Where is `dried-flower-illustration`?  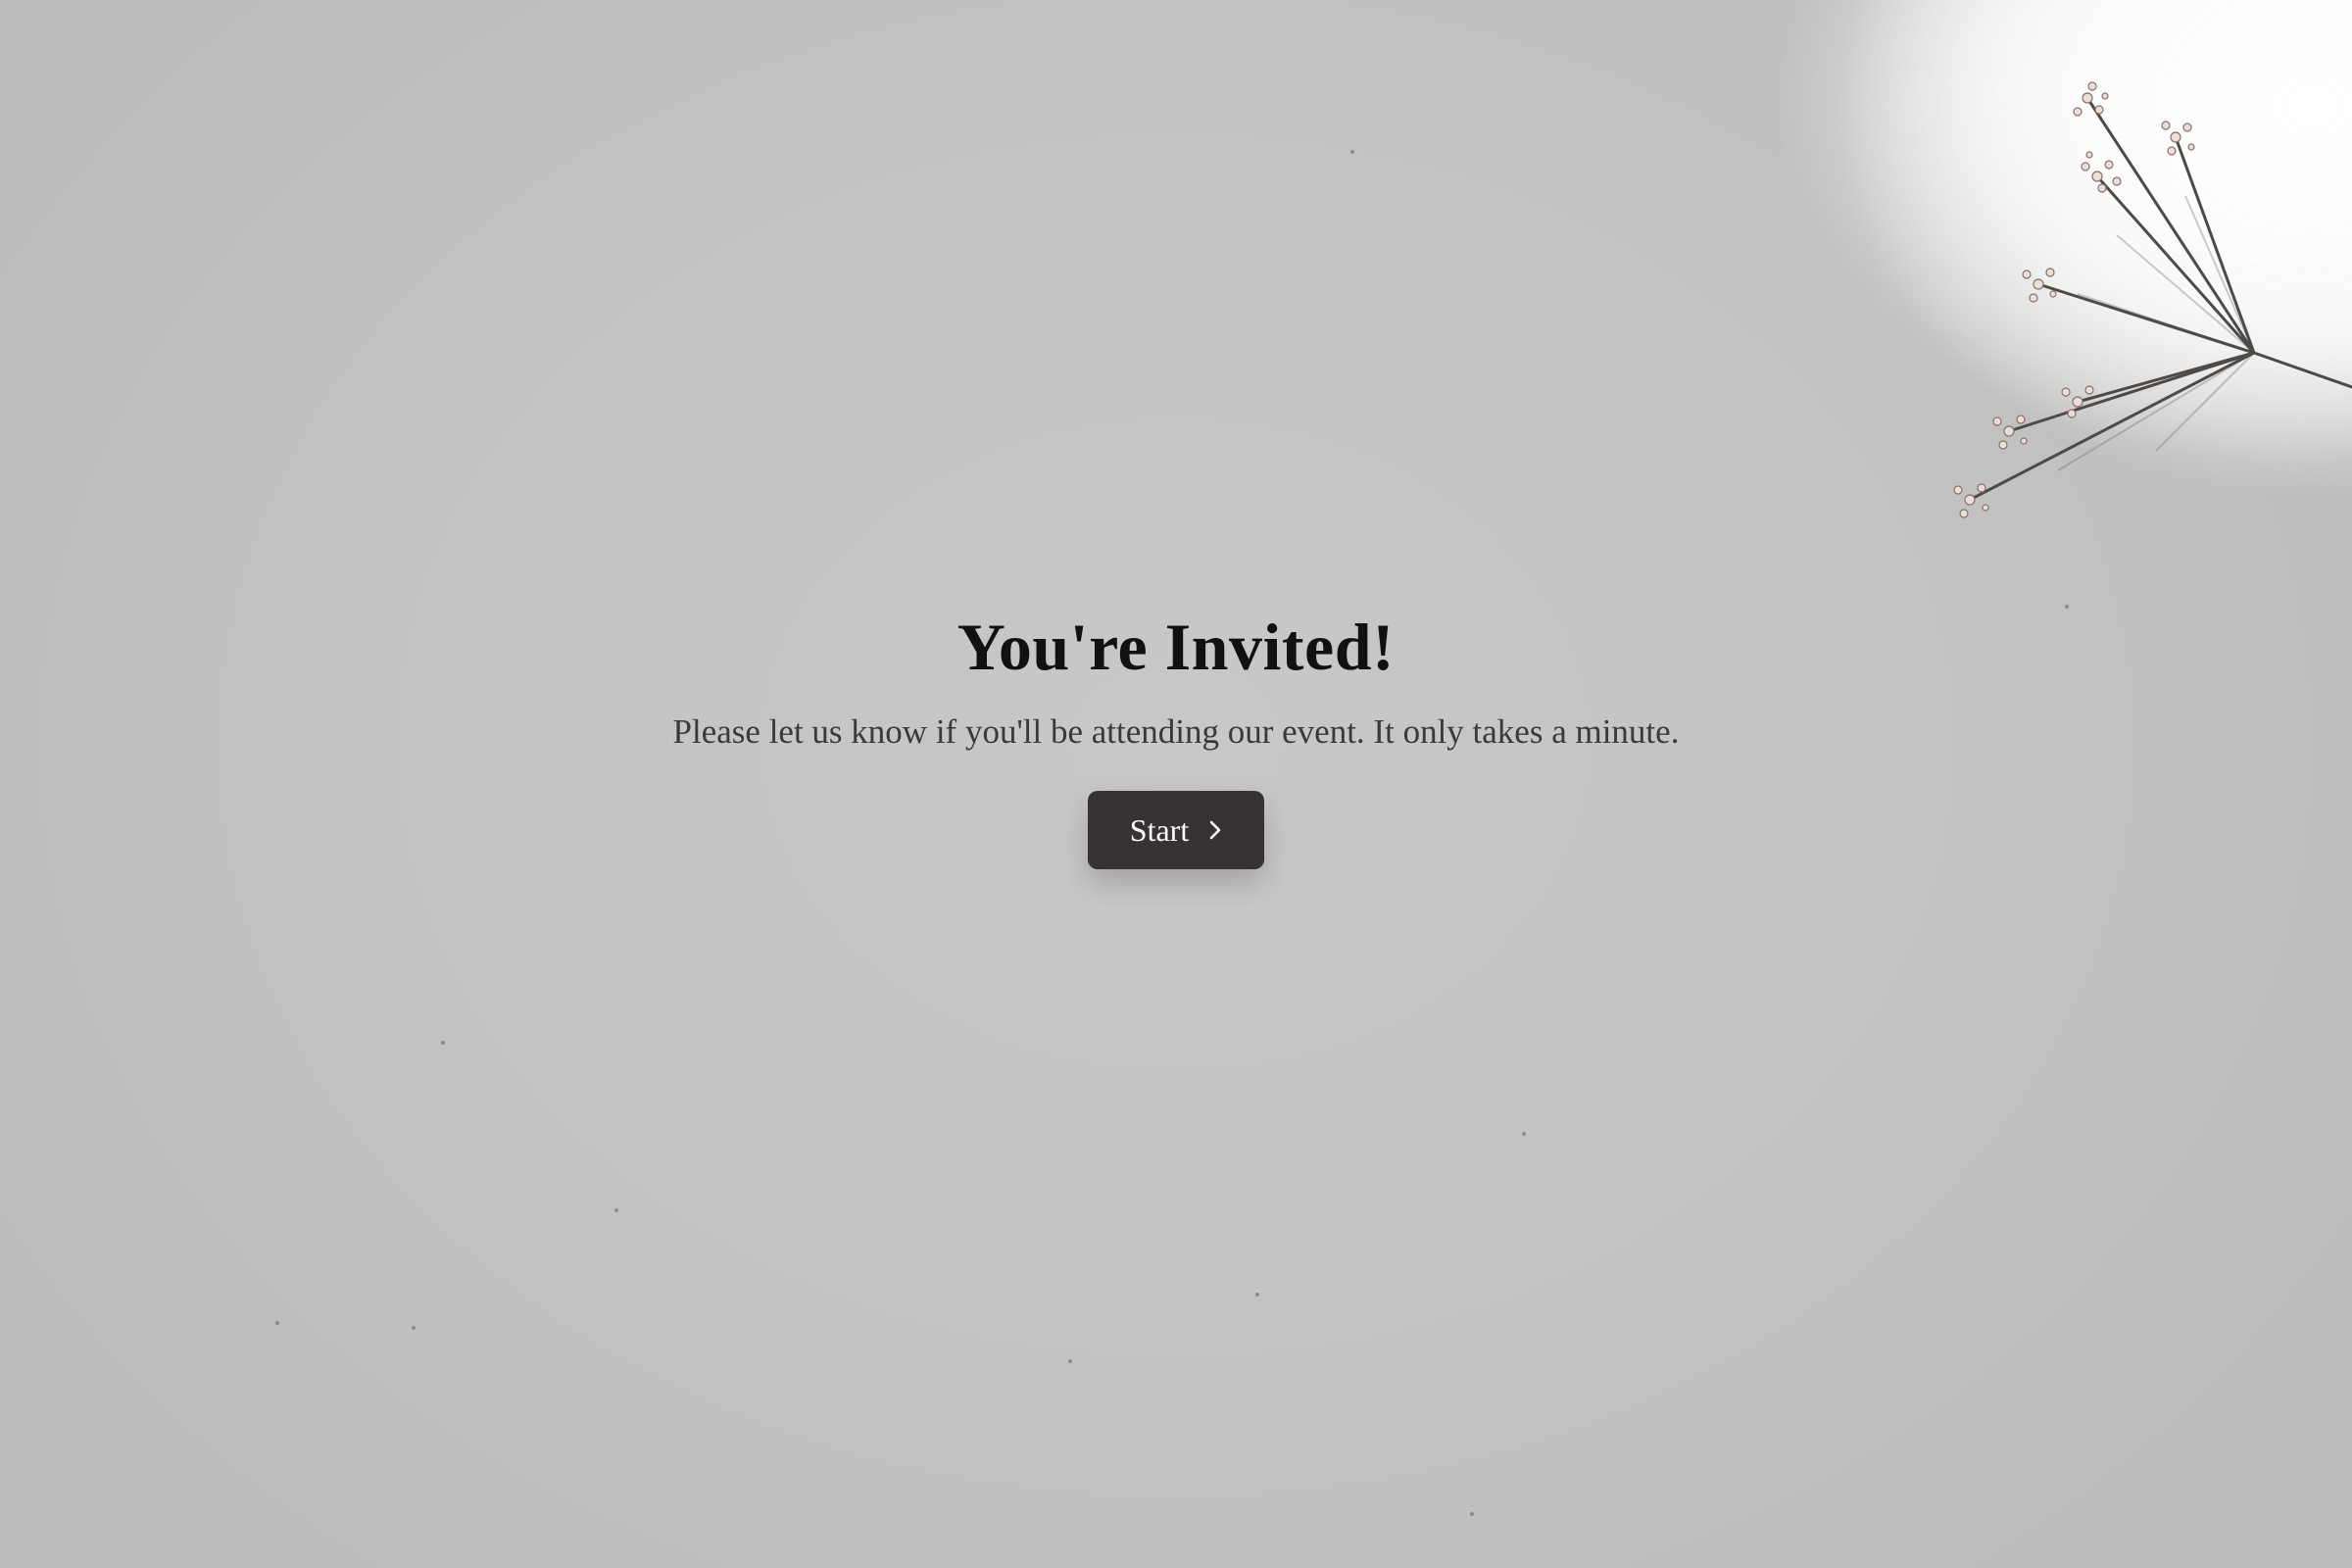
dried-flower-illustration is located at coordinates (2152, 299).